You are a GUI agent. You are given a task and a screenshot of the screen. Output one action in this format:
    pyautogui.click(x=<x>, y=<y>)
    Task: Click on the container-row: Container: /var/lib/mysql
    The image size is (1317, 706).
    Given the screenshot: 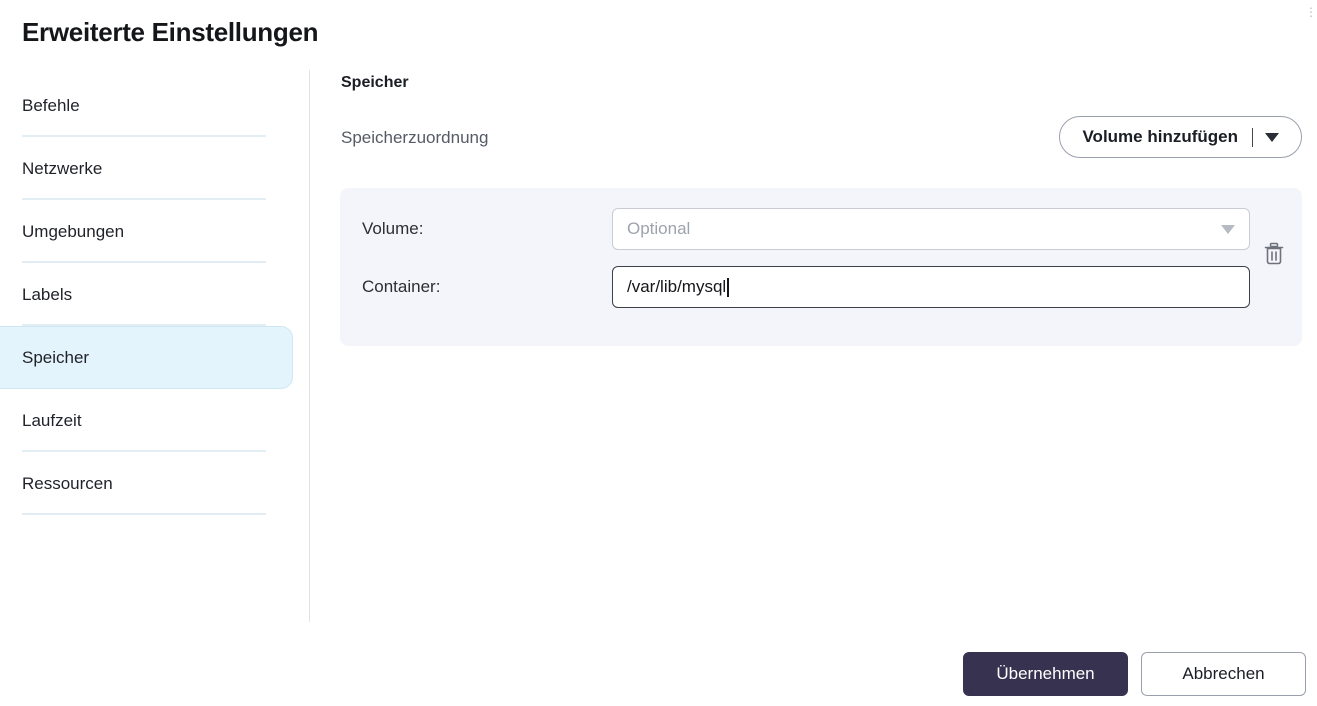 What is the action you would take?
    pyautogui.click(x=821, y=289)
    